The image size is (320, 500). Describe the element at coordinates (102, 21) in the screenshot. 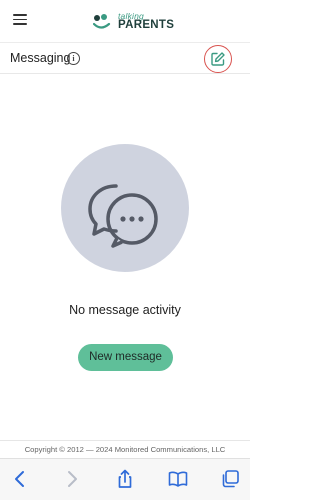

I see `logo-faces-icon` at that location.